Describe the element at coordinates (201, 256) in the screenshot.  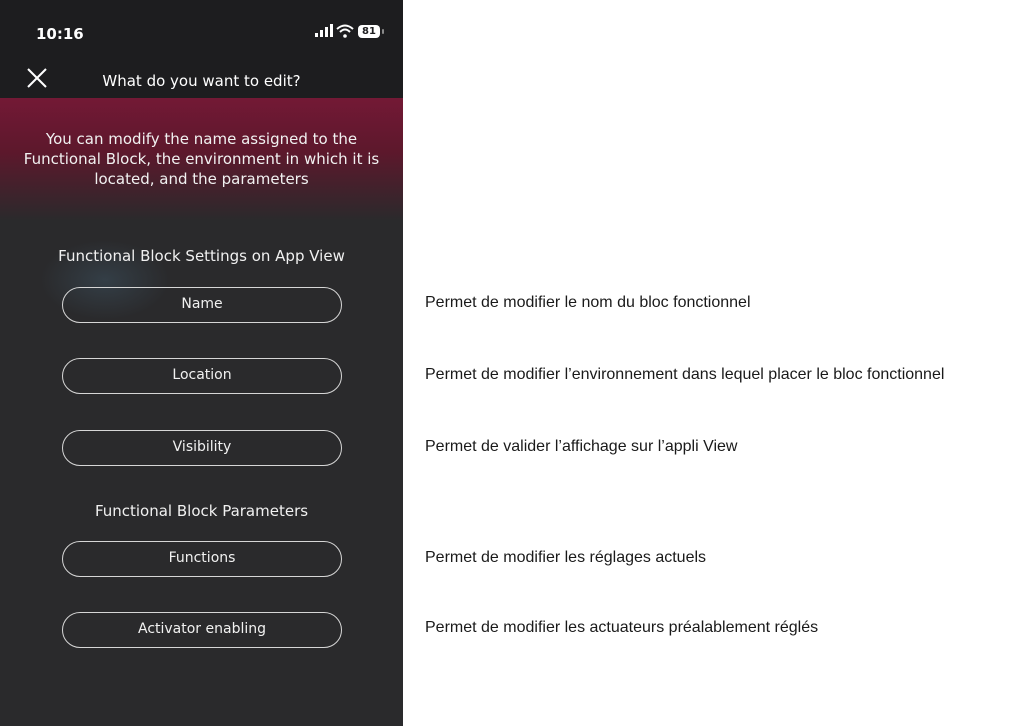
I see `settings-section-title: Functional Block Settings on App View` at that location.